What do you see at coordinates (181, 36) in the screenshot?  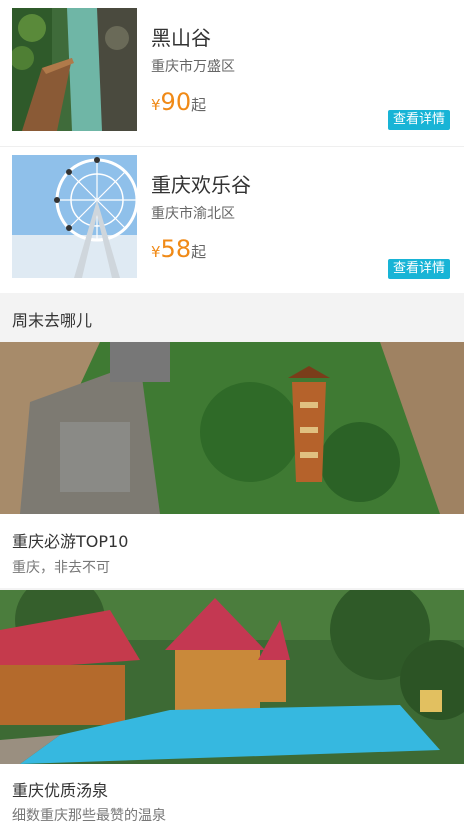 I see `spot-name: 黑山谷` at bounding box center [181, 36].